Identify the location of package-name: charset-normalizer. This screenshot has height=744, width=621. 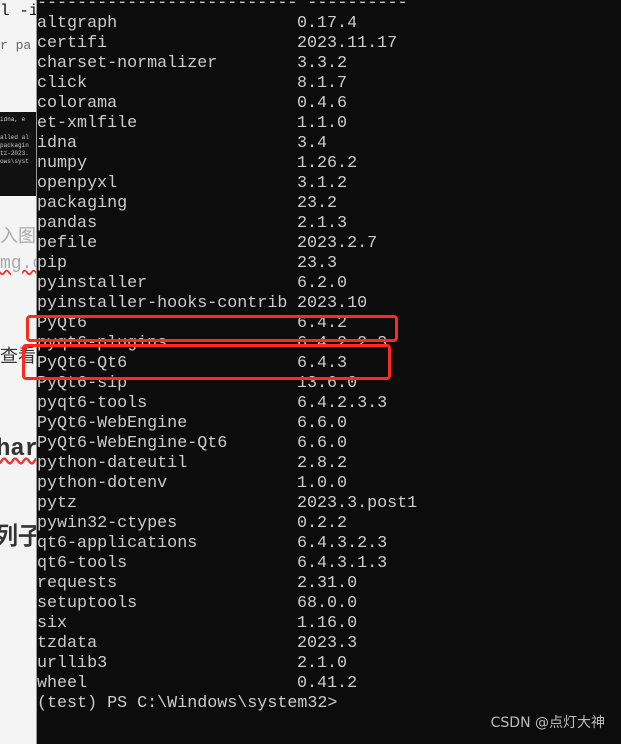
(127, 63).